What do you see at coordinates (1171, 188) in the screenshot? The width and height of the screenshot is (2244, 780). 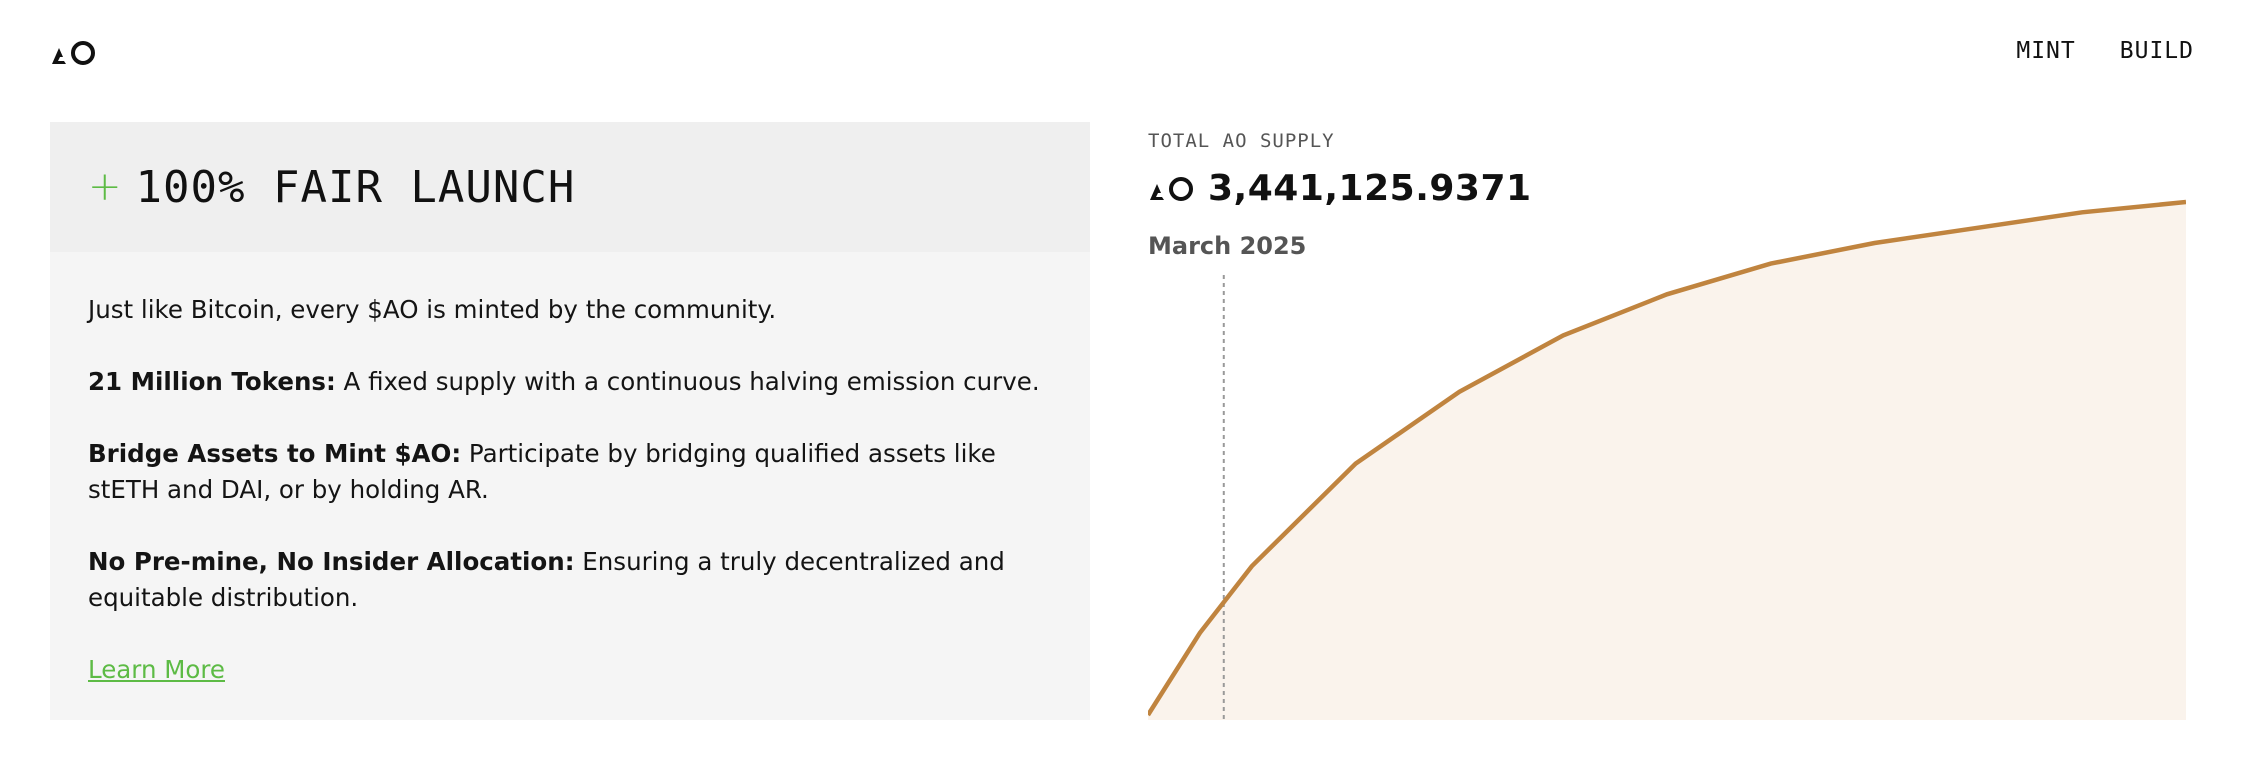 I see `ao-token-icon` at bounding box center [1171, 188].